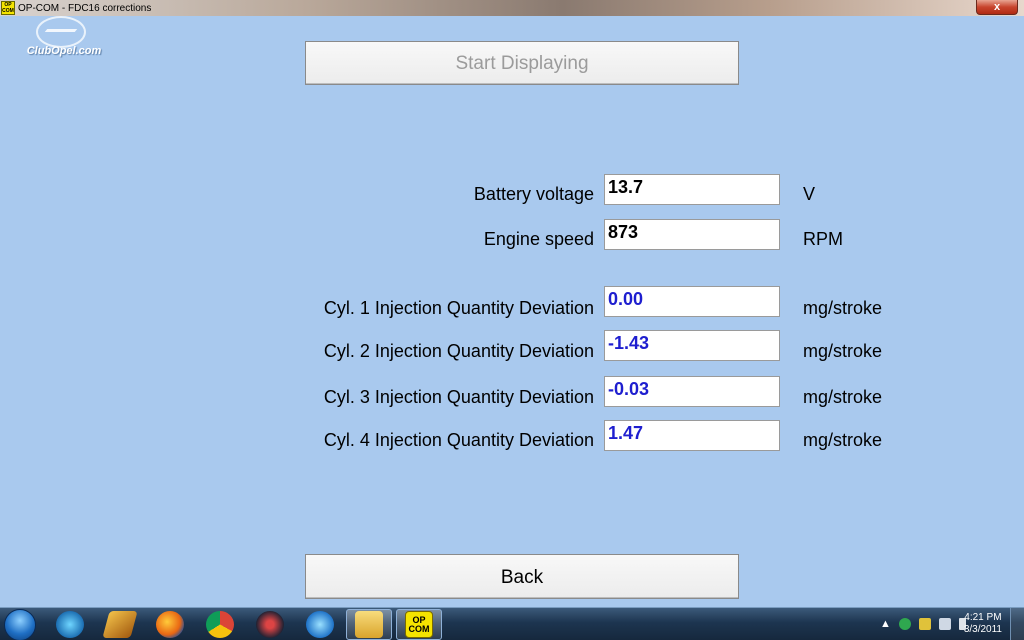 Image resolution: width=1024 pixels, height=640 pixels. Describe the element at coordinates (458, 308) in the screenshot. I see `cyl1-deviation-label: Cyl. 1 Injection Quantity Deviation` at that location.